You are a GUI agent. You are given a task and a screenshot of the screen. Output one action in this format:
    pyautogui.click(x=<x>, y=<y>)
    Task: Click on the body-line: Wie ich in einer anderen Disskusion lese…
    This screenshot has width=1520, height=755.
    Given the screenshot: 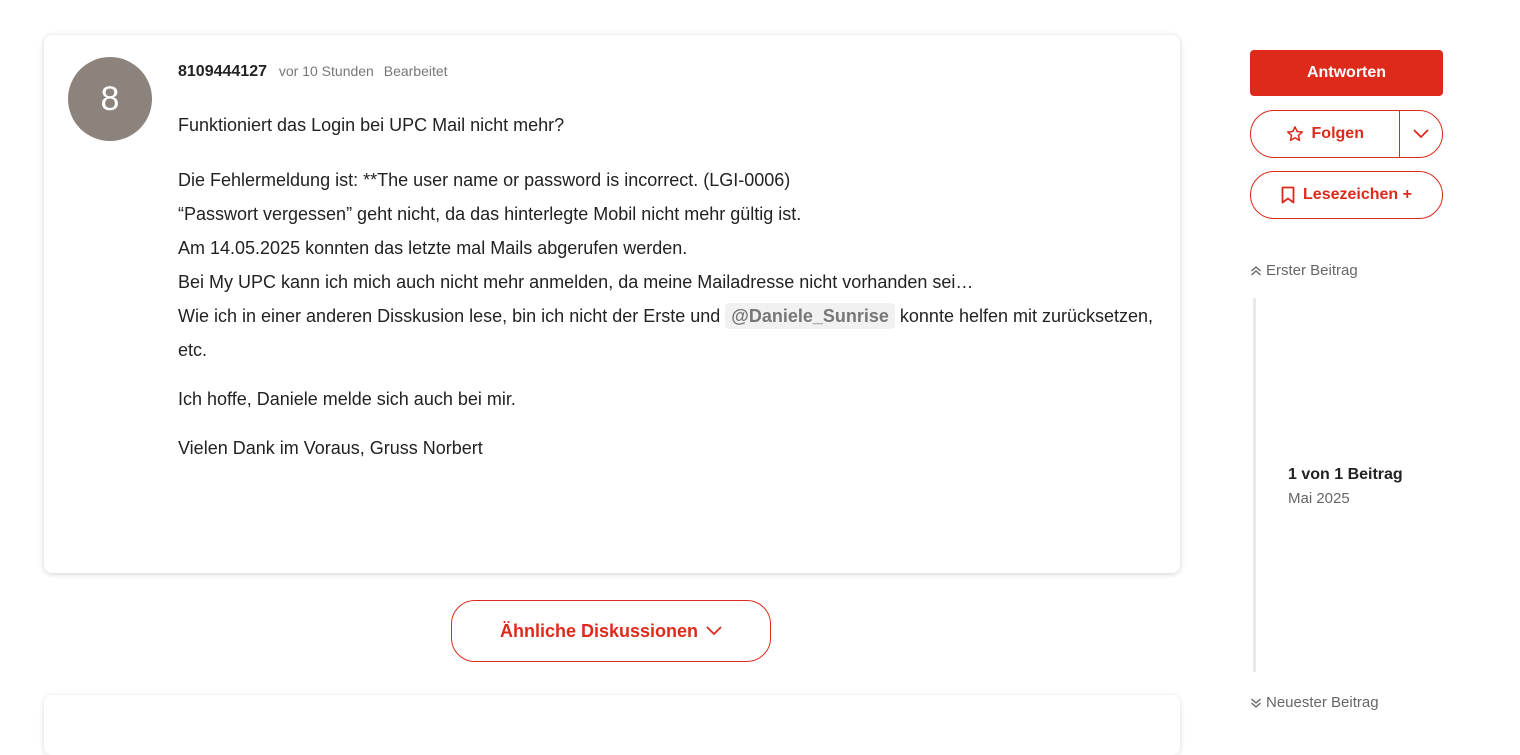 What is the action you would take?
    pyautogui.click(x=452, y=316)
    